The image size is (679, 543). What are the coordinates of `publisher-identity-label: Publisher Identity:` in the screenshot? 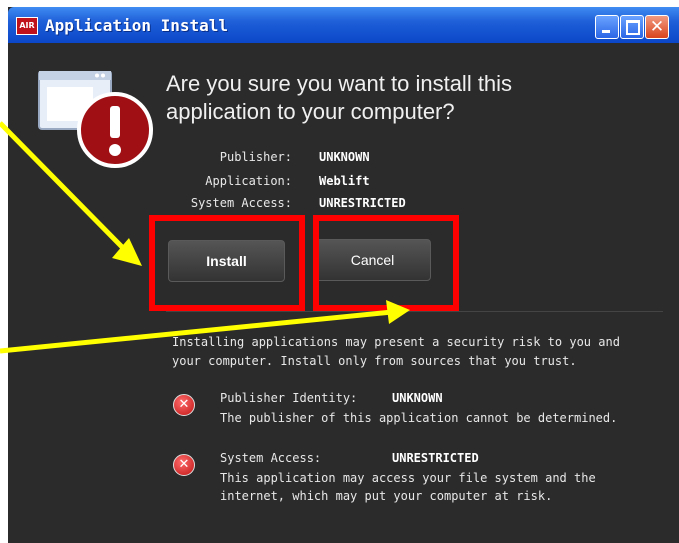 It's located at (289, 398).